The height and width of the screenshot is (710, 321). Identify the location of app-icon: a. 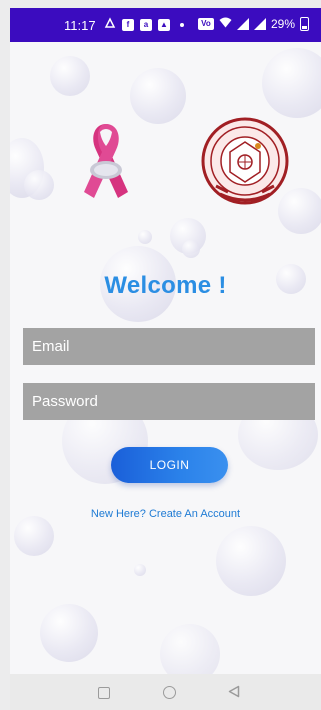
(146, 24).